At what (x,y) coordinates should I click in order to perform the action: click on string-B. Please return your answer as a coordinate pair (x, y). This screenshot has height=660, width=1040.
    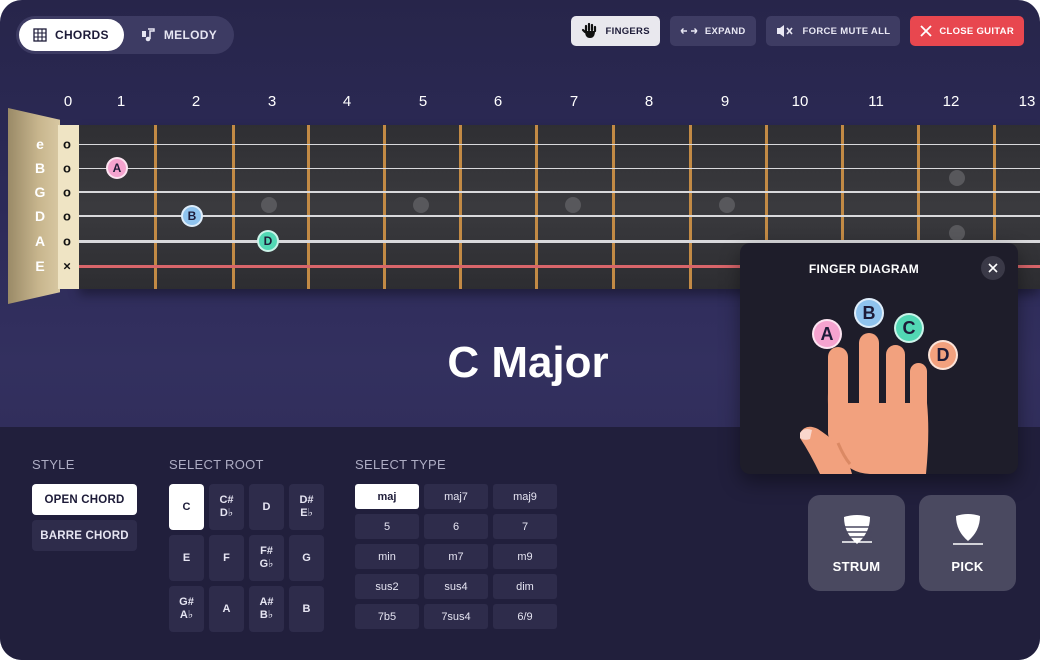
    Looking at the image, I should click on (559, 168).